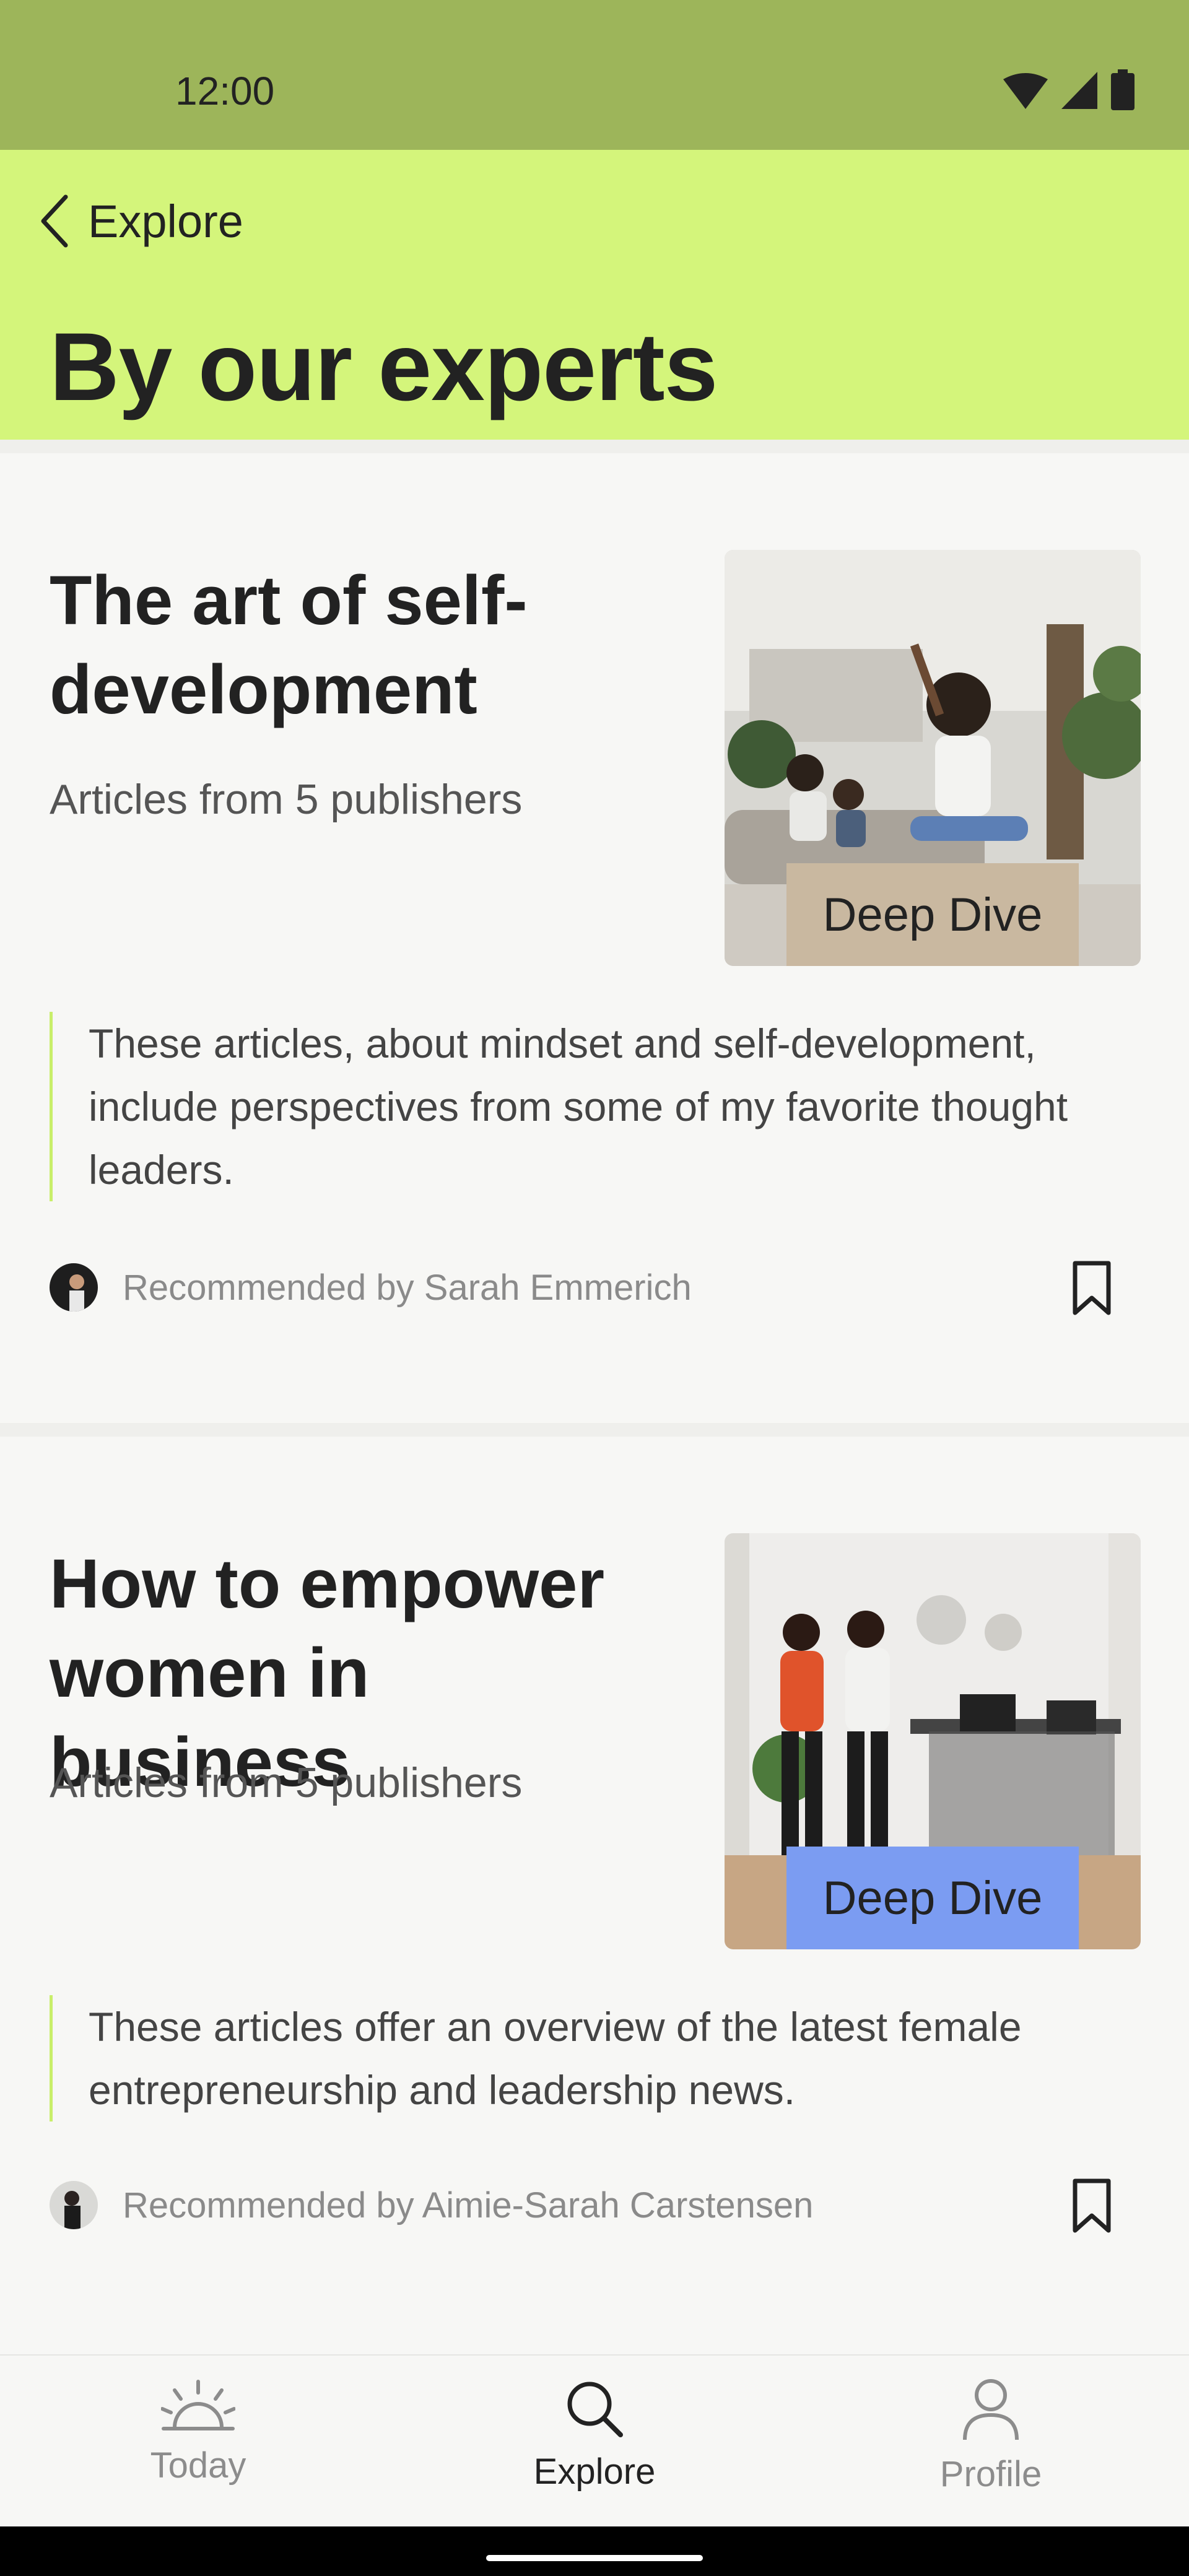 The height and width of the screenshot is (2576, 1189). I want to click on back-label: Explore, so click(165, 221).